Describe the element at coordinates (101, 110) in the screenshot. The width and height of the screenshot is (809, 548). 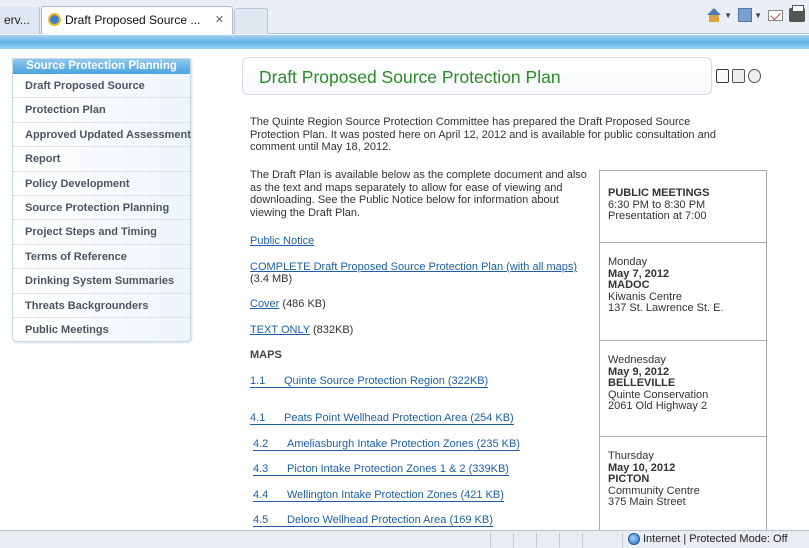
I see `sidebar-item-protection-plan: Protection Plan` at that location.